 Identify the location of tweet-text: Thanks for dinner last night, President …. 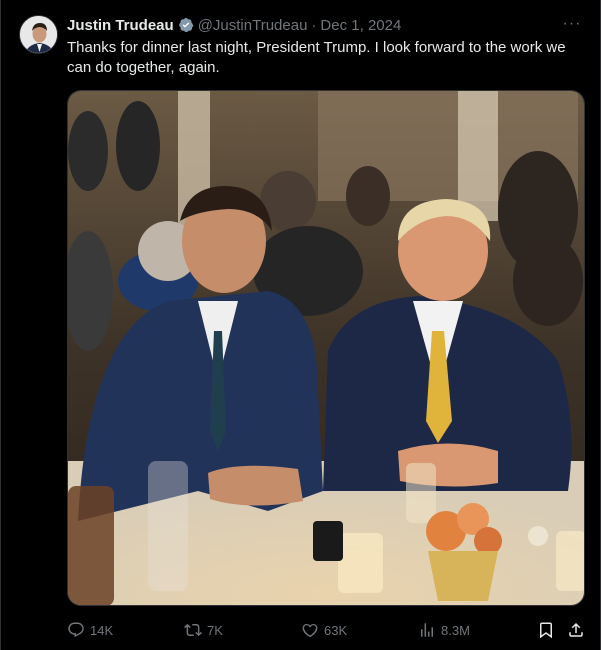
(316, 57).